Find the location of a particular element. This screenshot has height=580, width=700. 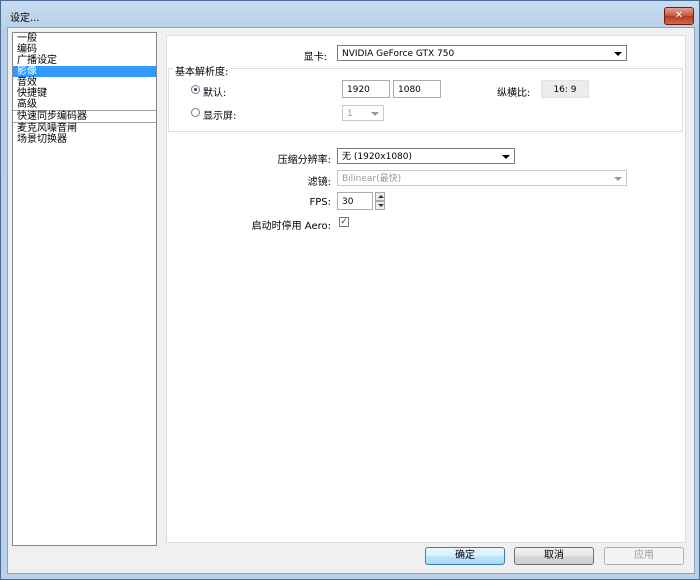

sidebar-item-quicksync: 快速同步编码器 is located at coordinates (84, 116).